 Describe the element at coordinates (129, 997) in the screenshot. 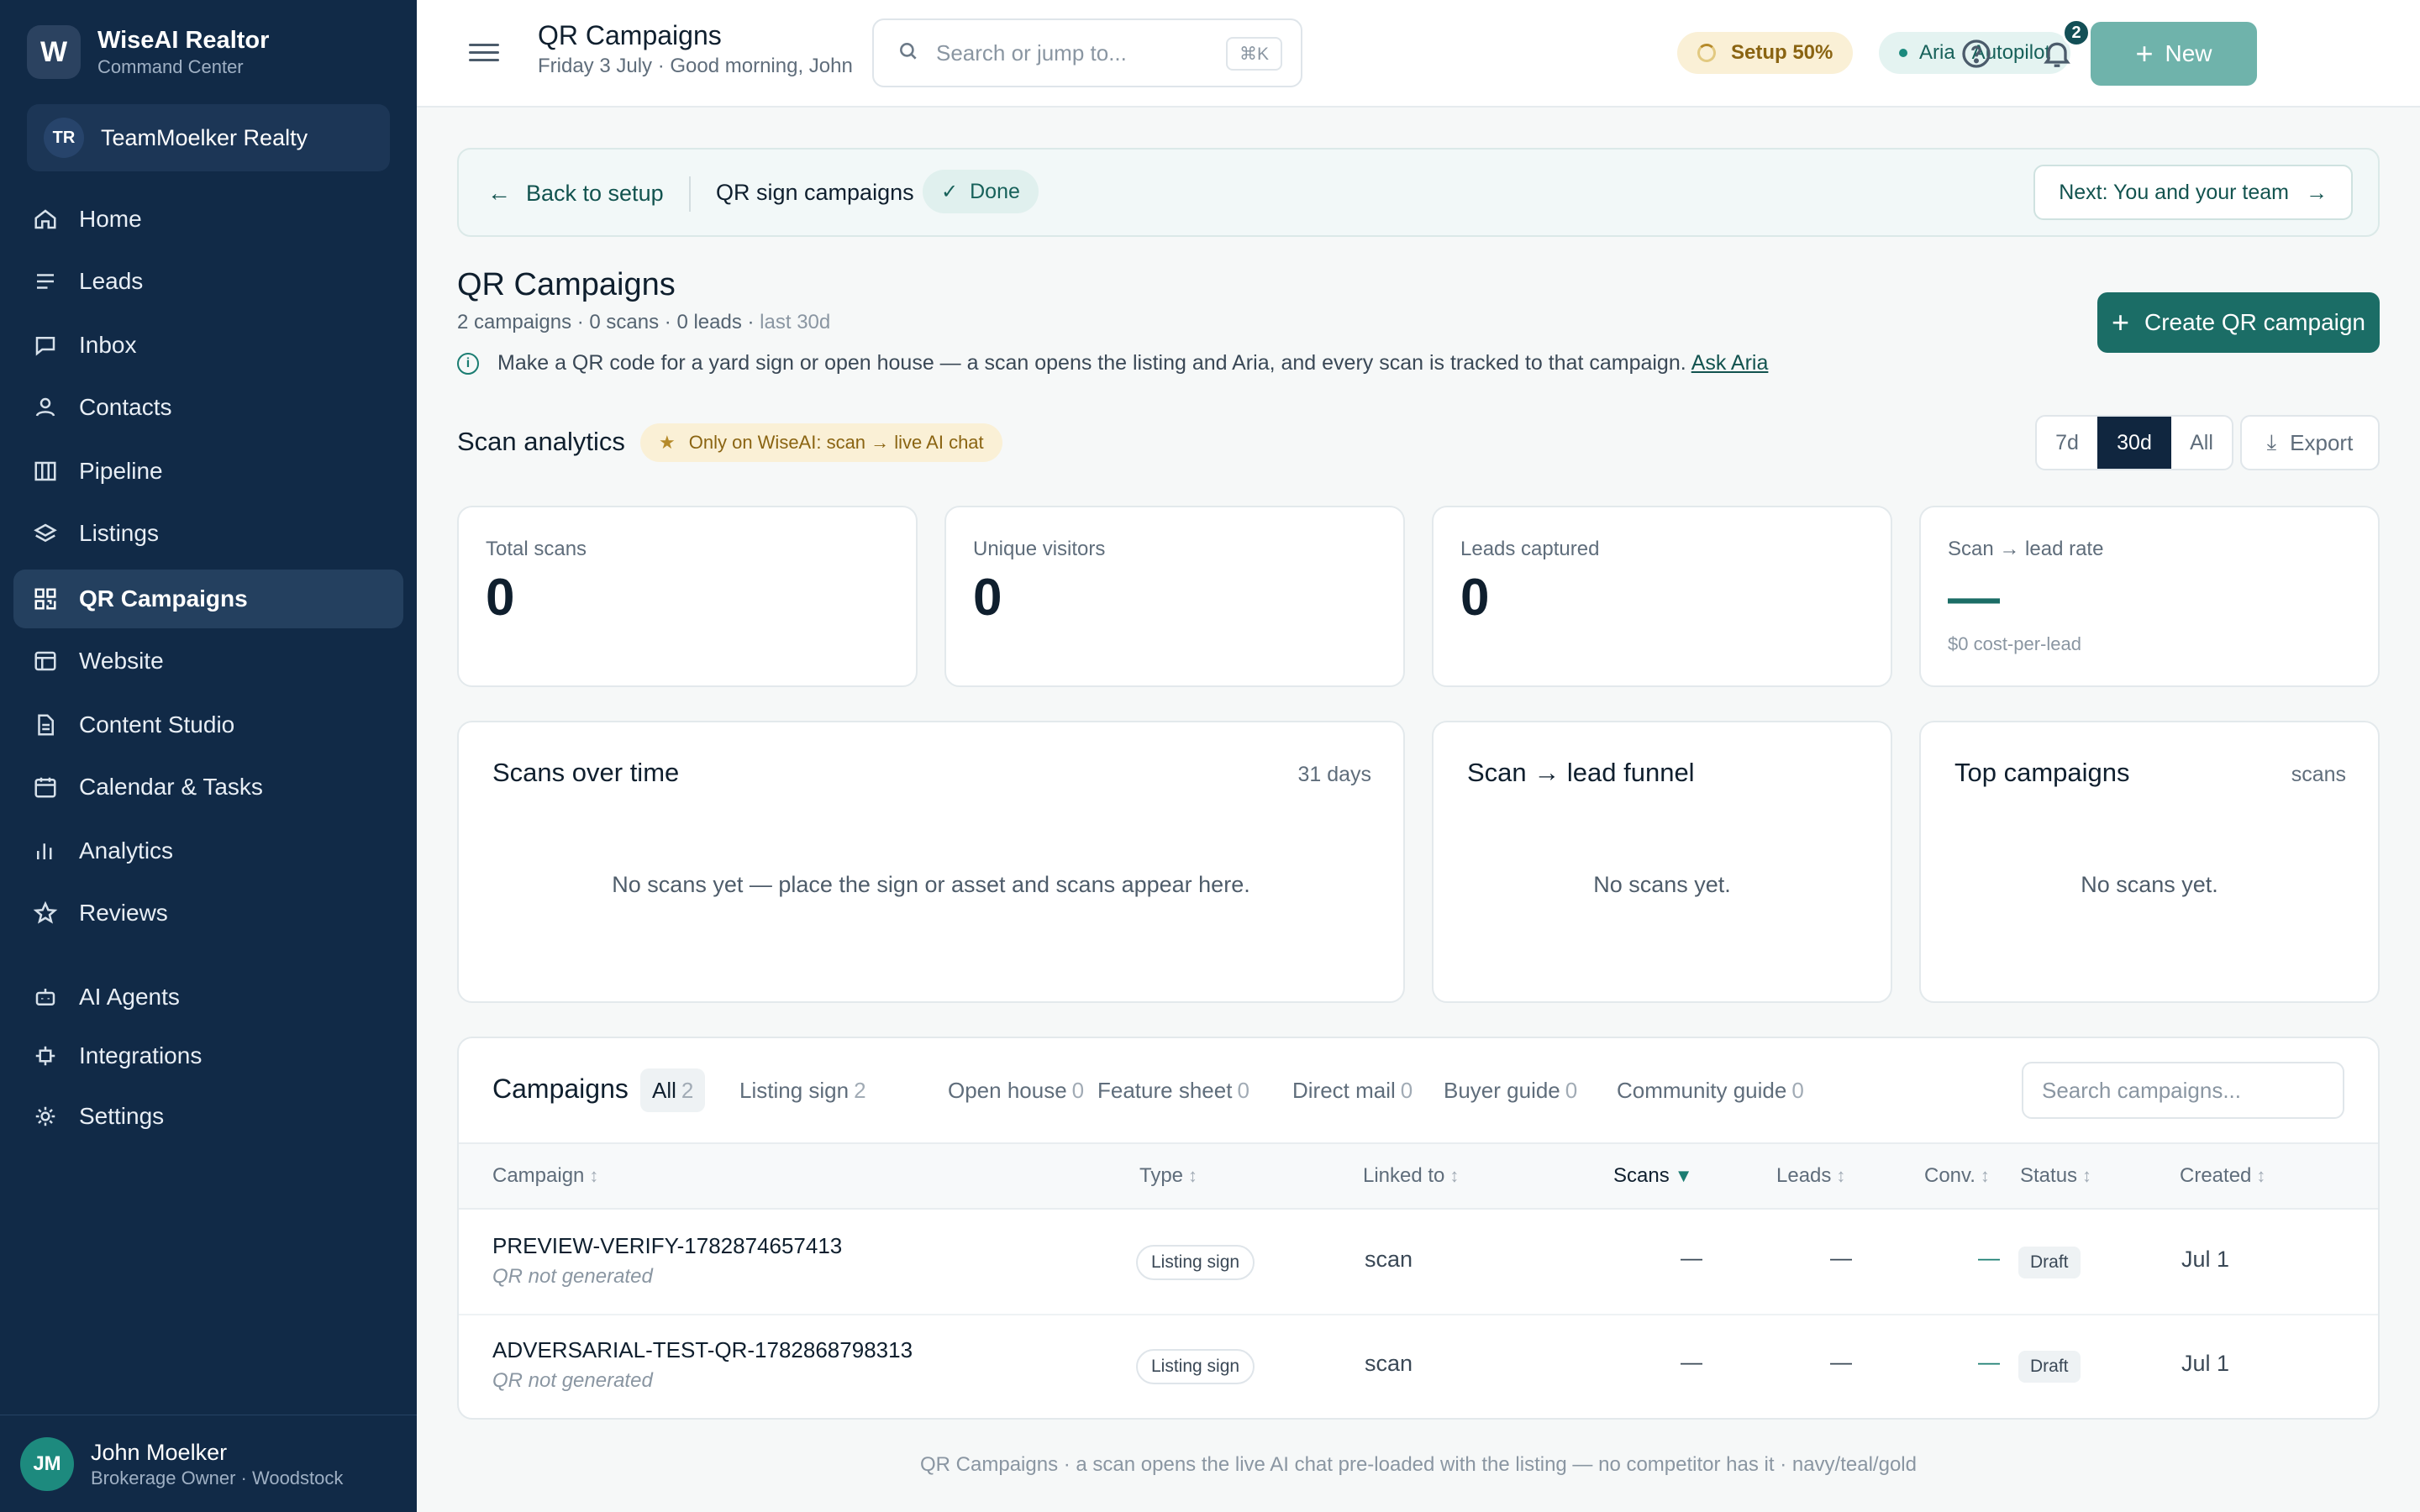

I see `sidebar-item-label: AI Agents` at that location.